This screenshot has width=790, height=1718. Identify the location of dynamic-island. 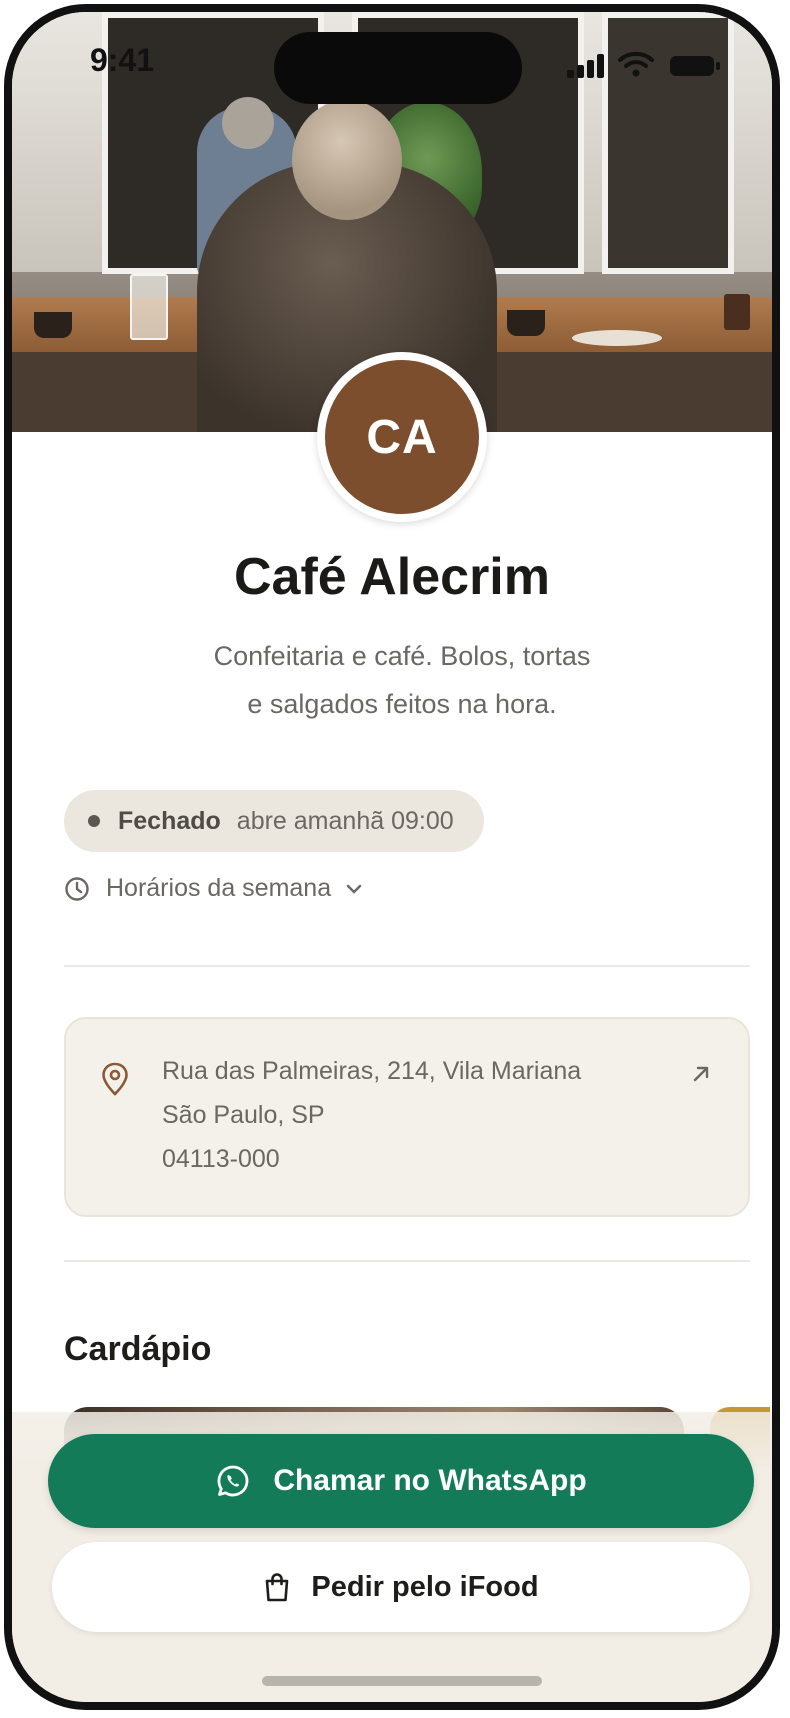
(398, 68).